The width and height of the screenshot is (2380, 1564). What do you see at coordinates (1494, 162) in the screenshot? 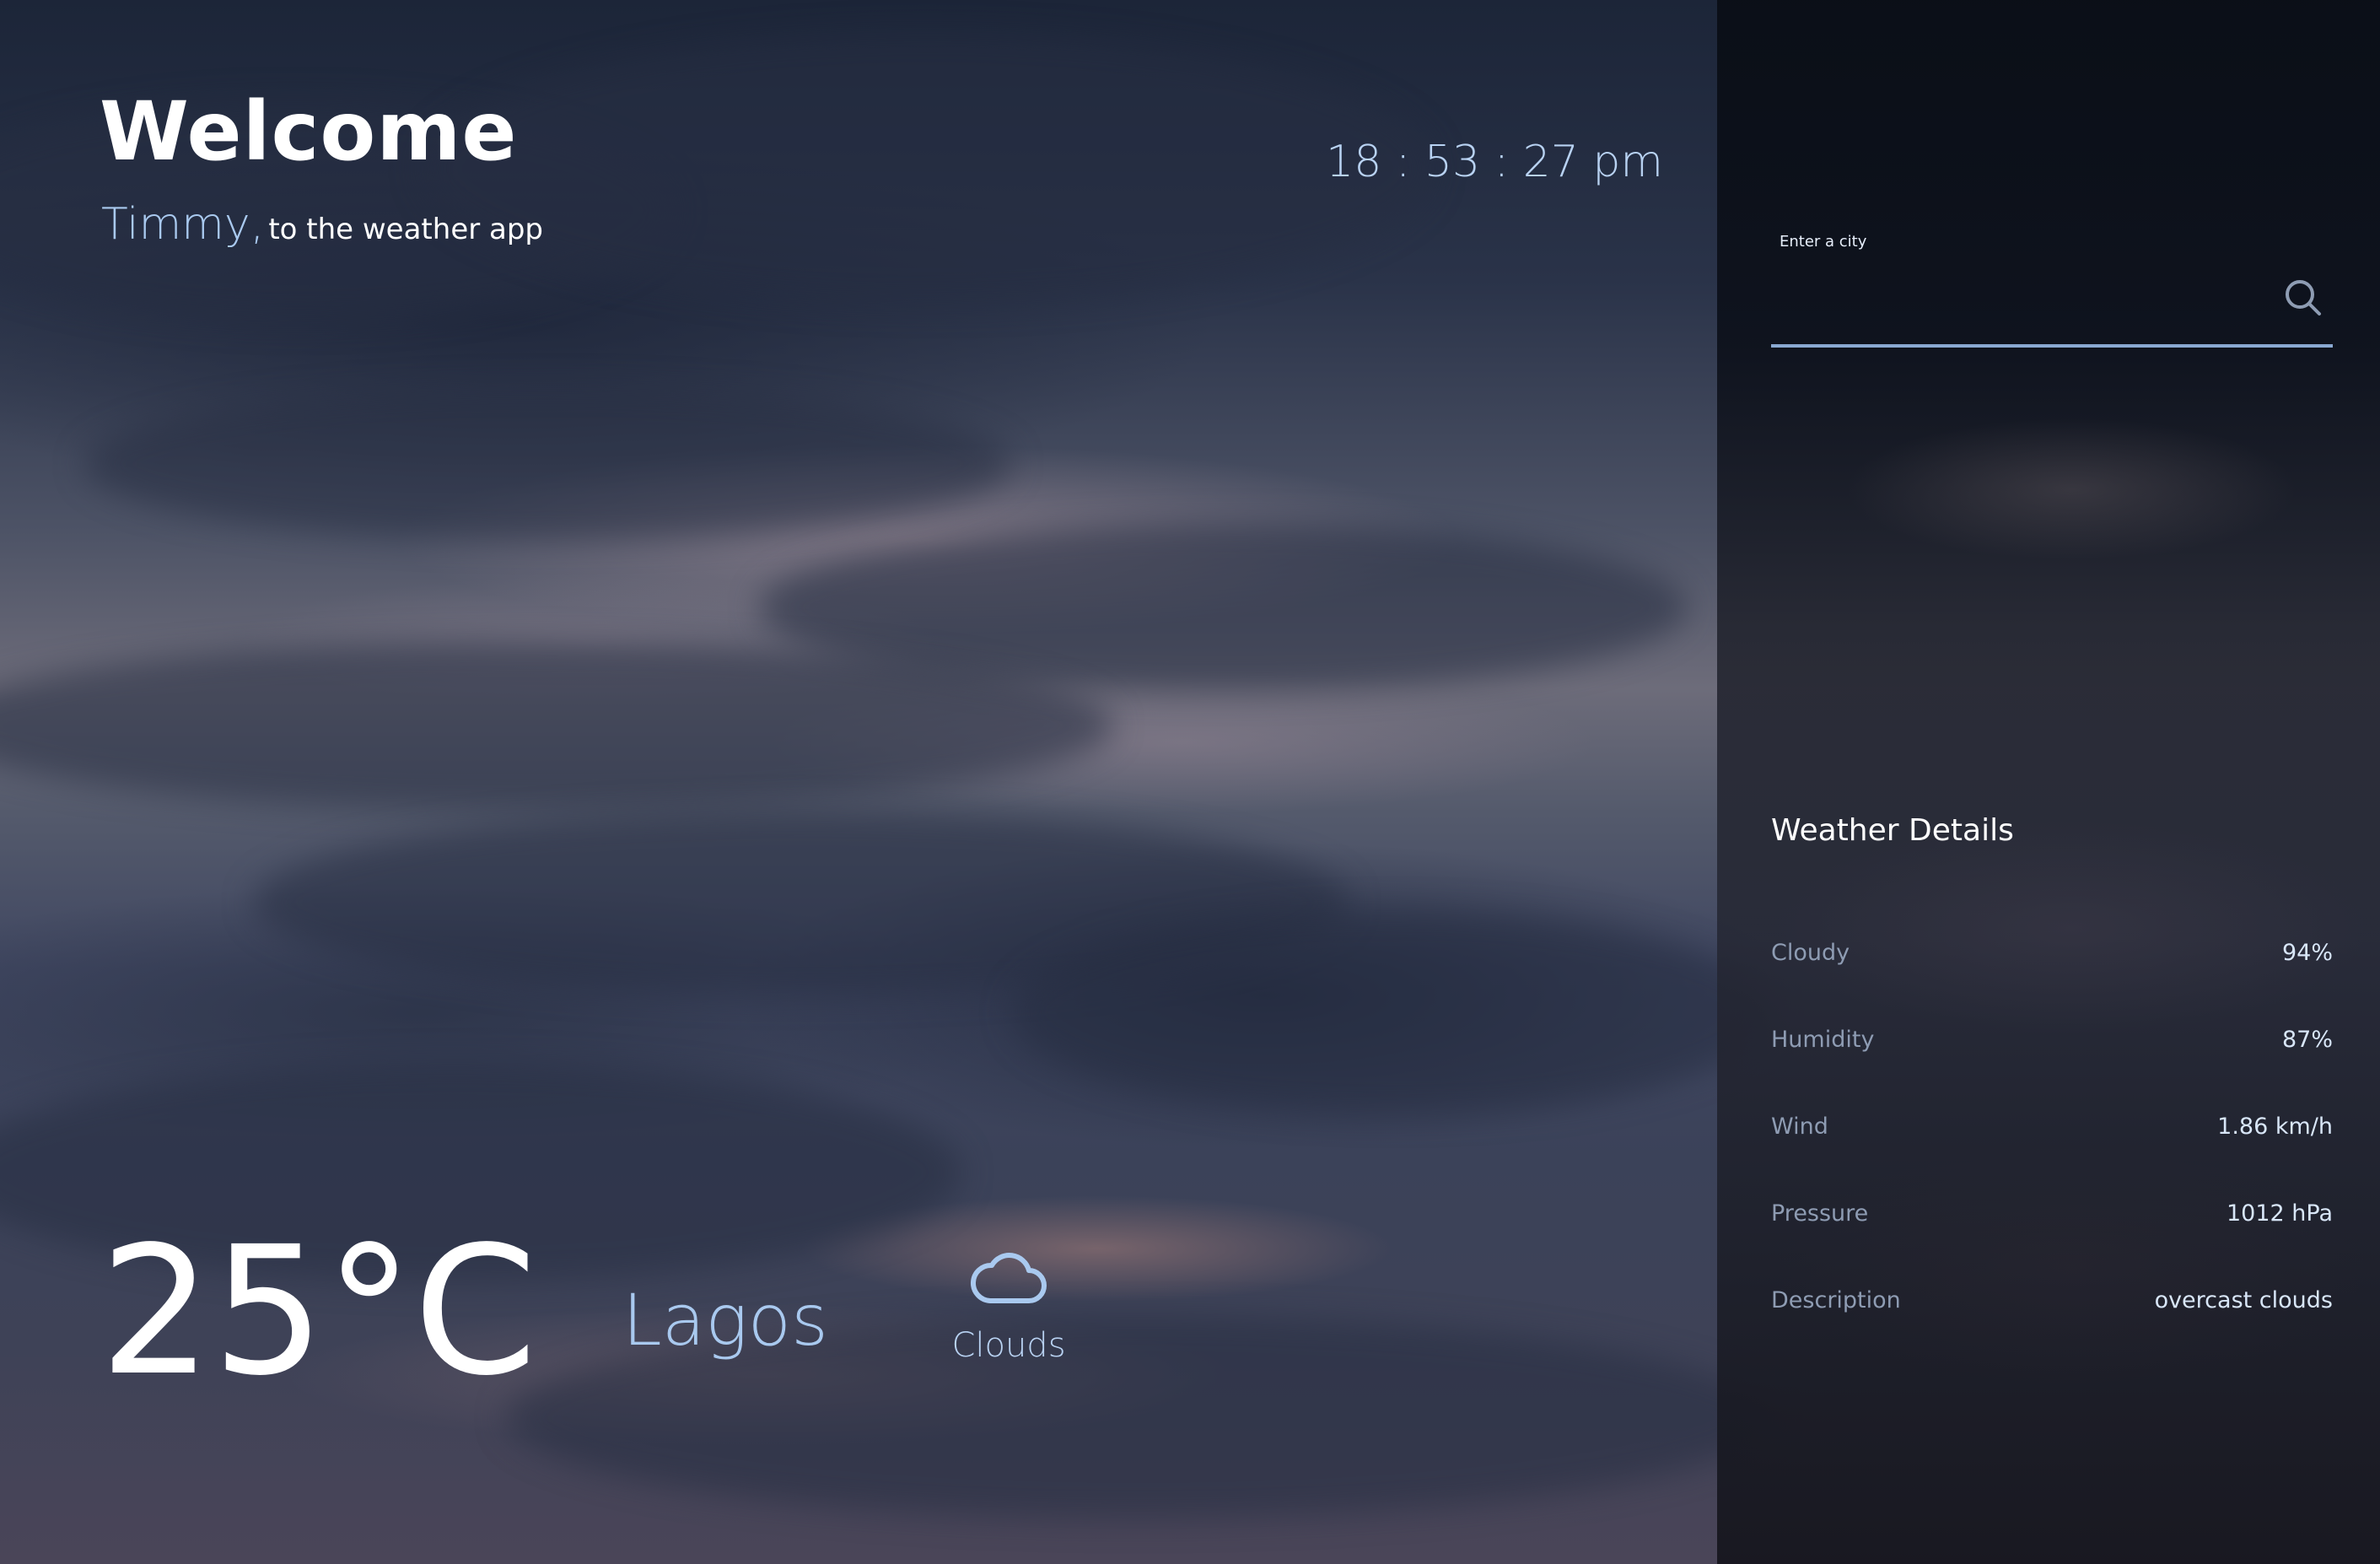
I see `current-time: 18 : 53 : 27 pm` at bounding box center [1494, 162].